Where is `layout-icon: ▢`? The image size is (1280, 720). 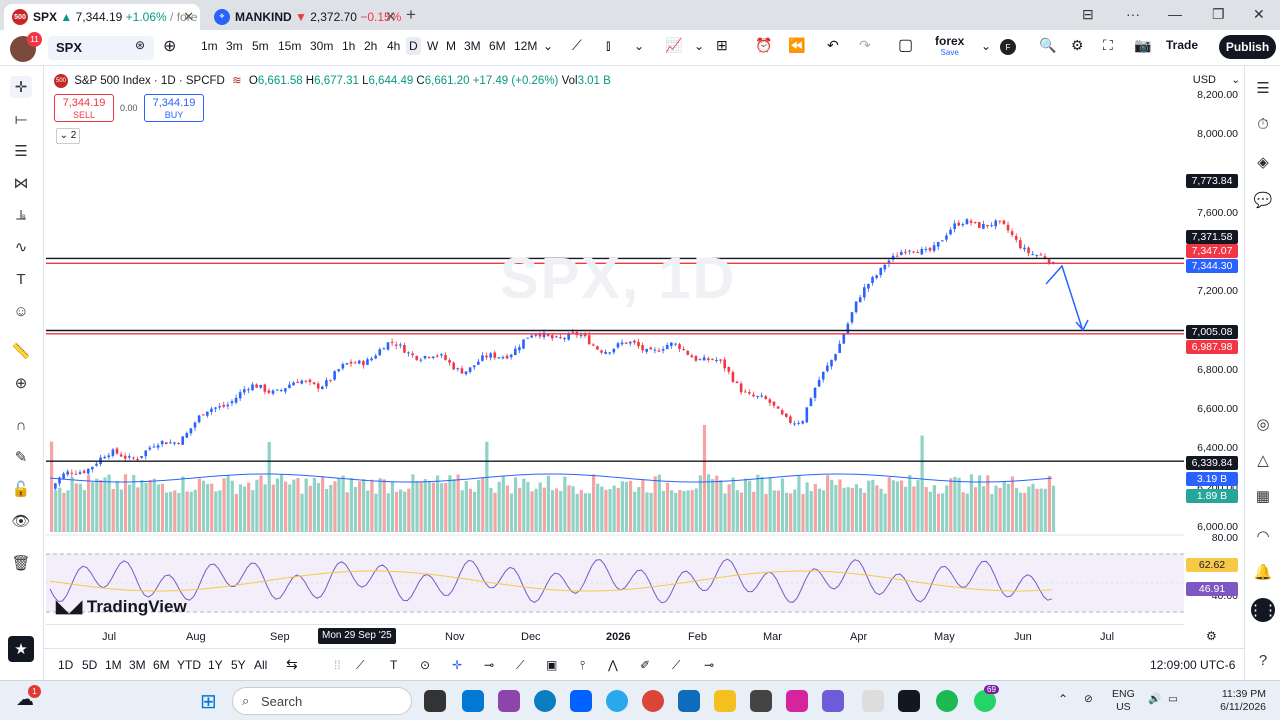 layout-icon: ▢ is located at coordinates (905, 45).